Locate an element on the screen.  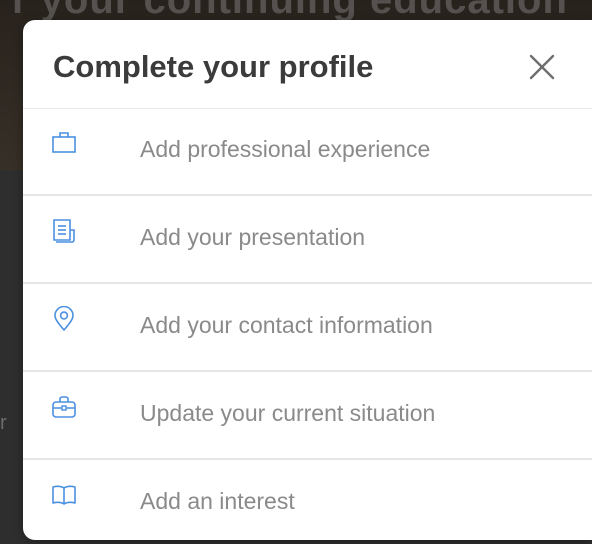
document-icon is located at coordinates (64, 231).